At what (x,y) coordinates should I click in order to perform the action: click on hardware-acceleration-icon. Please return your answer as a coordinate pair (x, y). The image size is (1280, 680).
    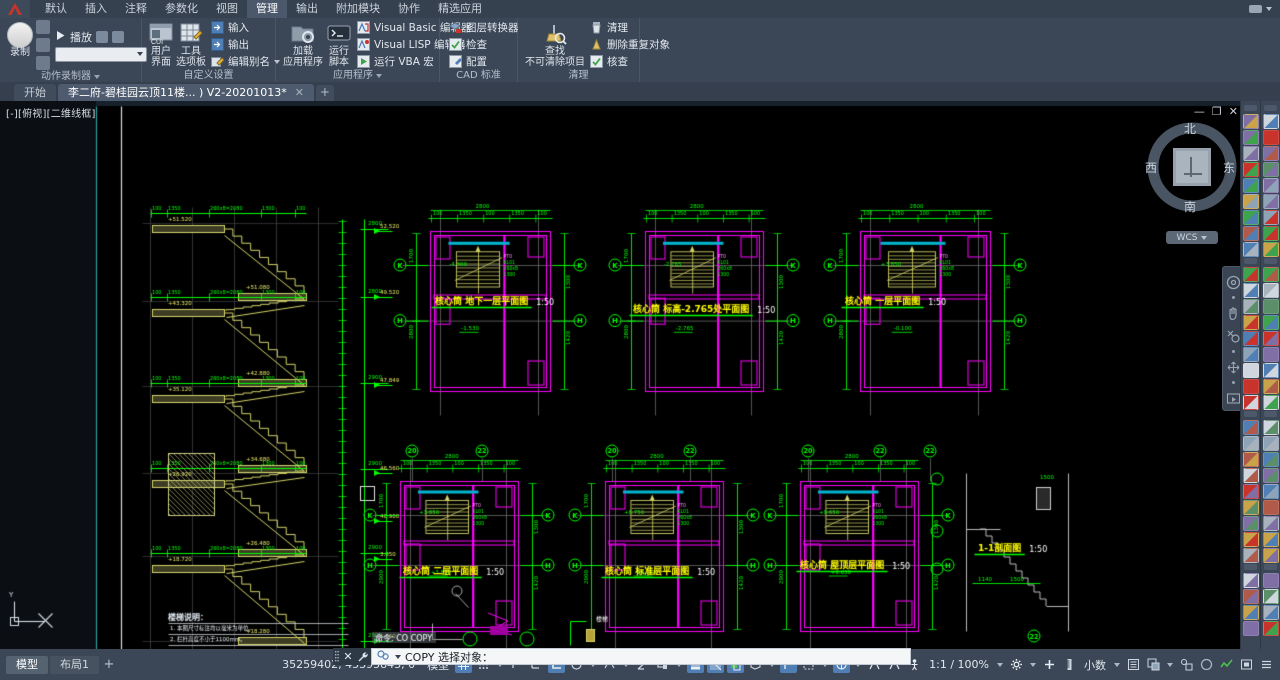
    Looking at the image, I should click on (1186, 664).